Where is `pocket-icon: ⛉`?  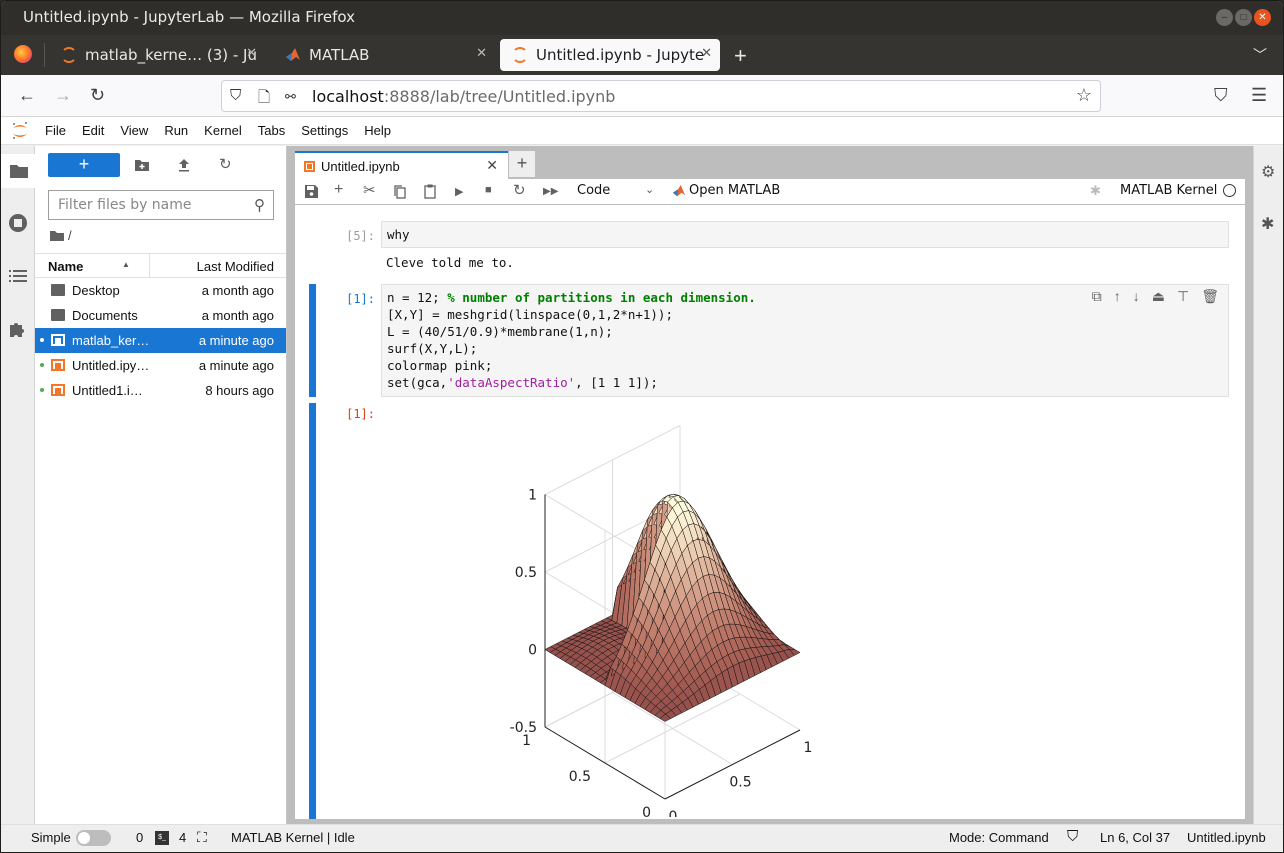
pocket-icon: ⛉ is located at coordinates (1221, 95).